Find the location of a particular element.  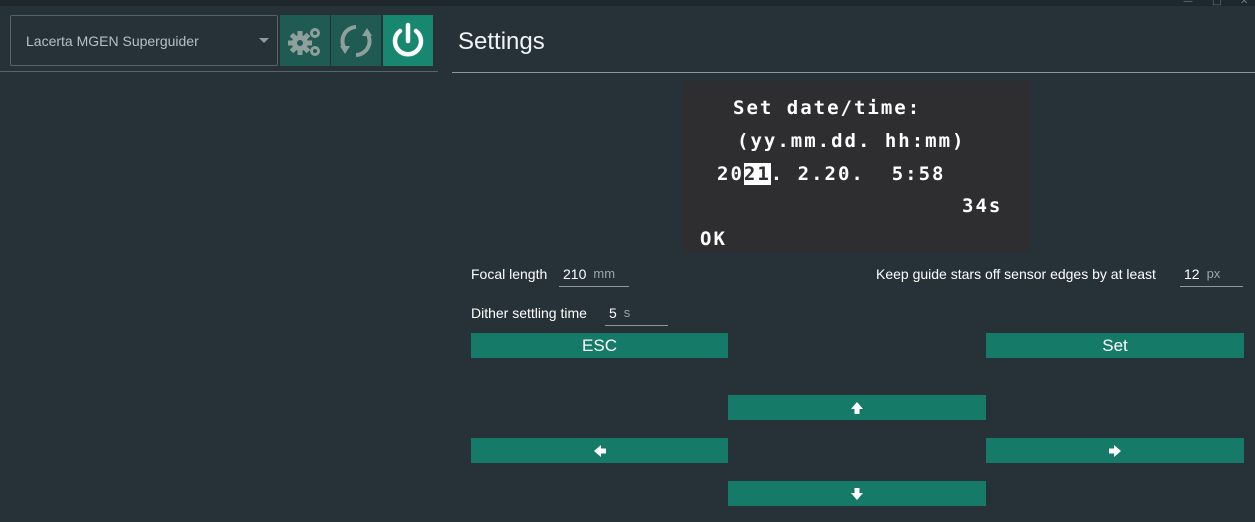

gears-icon is located at coordinates (304, 41).